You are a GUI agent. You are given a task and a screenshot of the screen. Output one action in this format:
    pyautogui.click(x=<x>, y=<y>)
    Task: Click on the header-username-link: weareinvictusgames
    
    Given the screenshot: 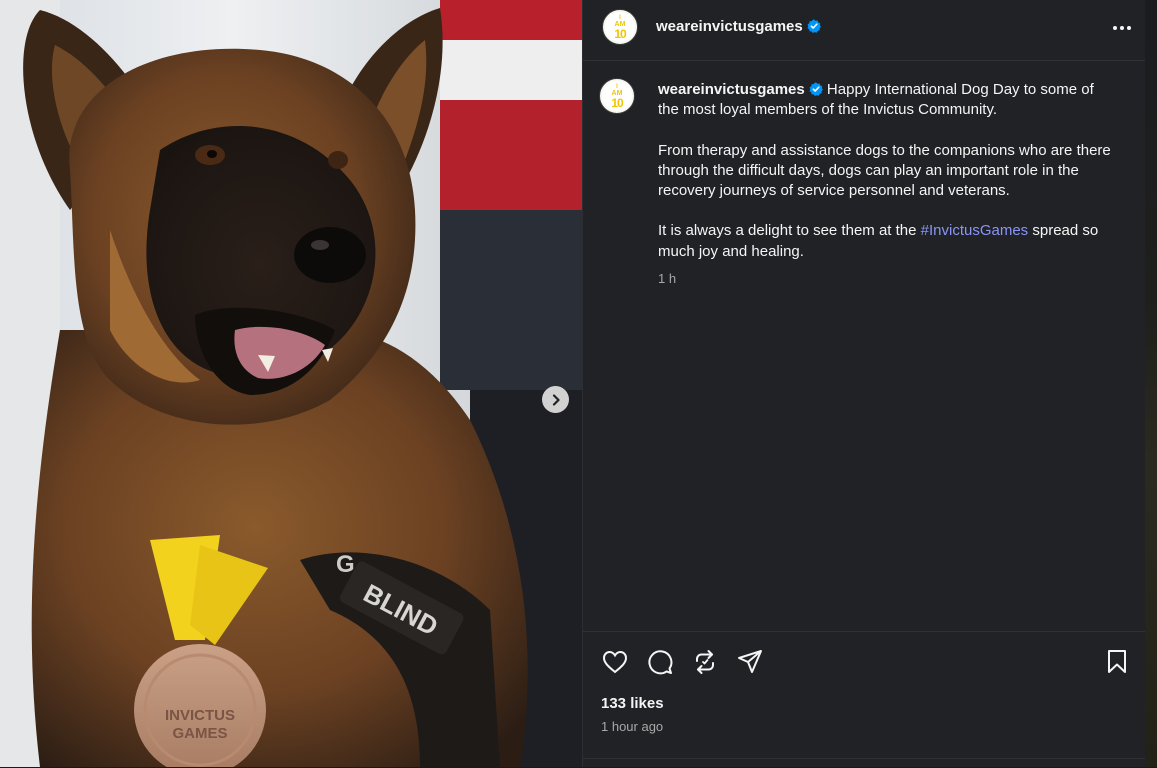 What is the action you would take?
    pyautogui.click(x=738, y=26)
    